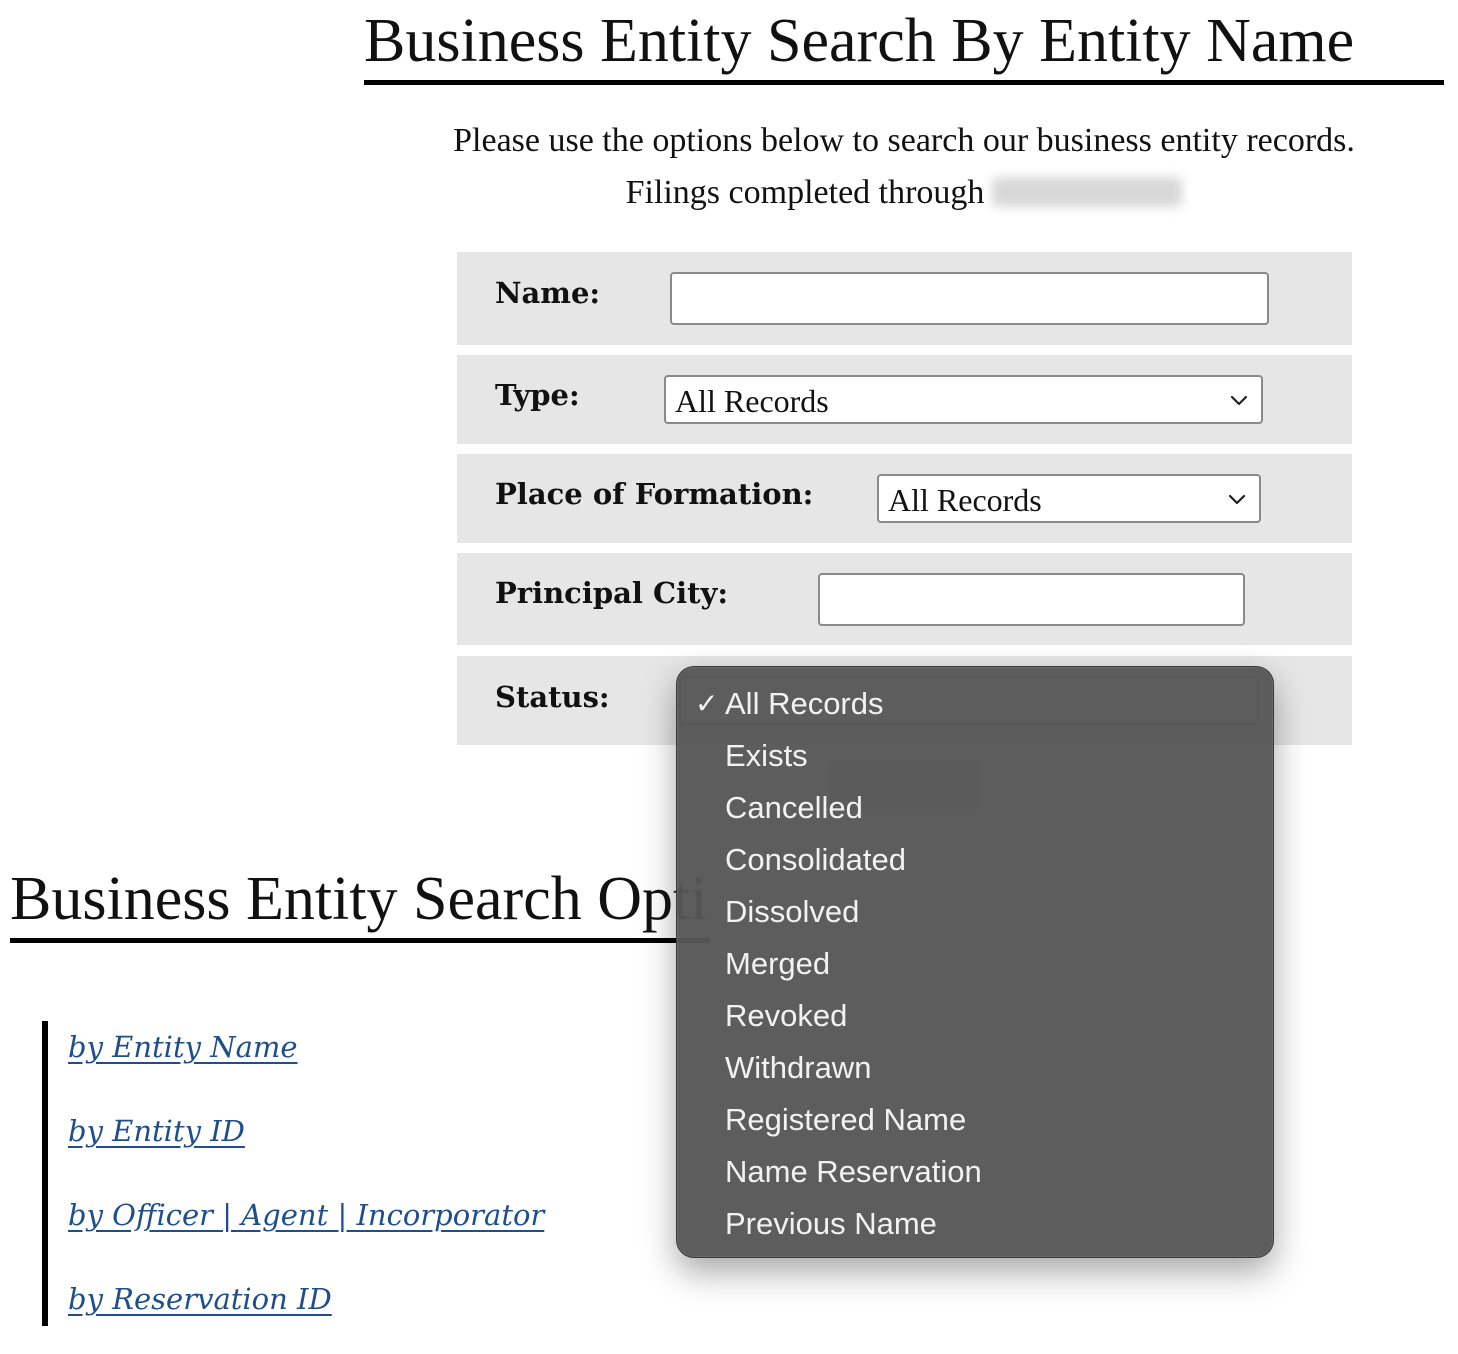  I want to click on type-select-value: All Records, so click(752, 401).